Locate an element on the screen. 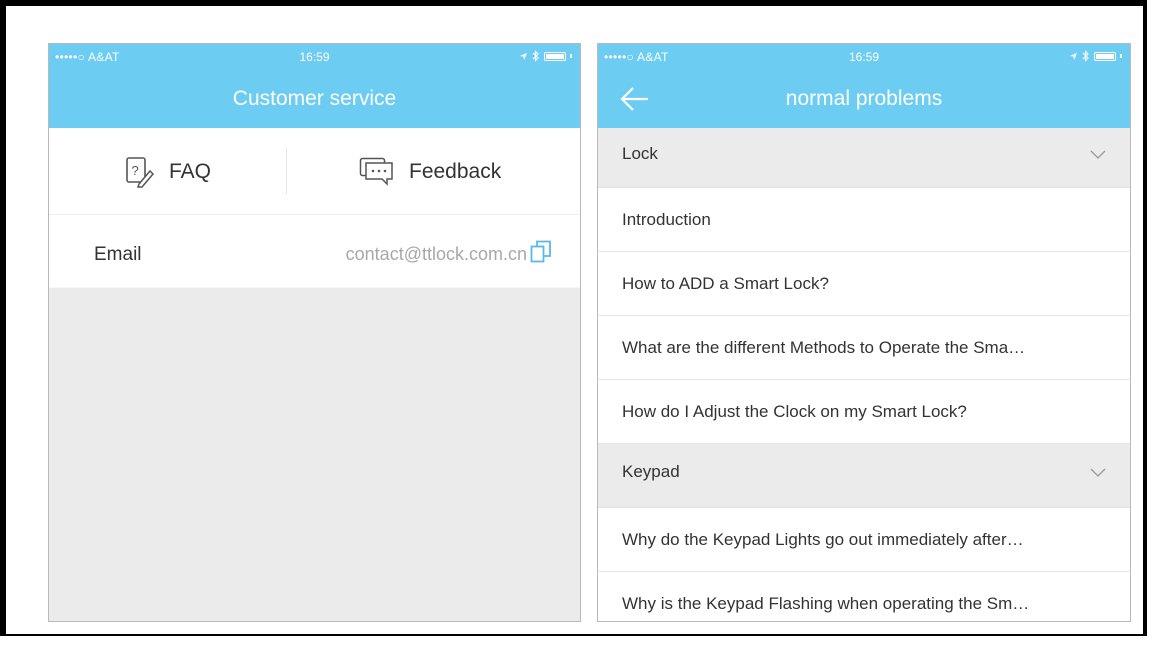  feedback-button: Feedback is located at coordinates (430, 172).